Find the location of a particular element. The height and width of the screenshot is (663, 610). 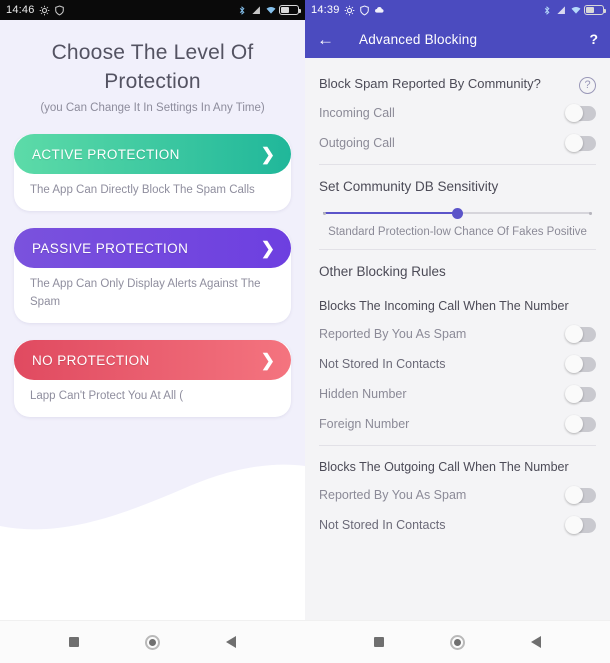

setting-row-in-reported-spam: Reported By You As Spam is located at coordinates (457, 334).